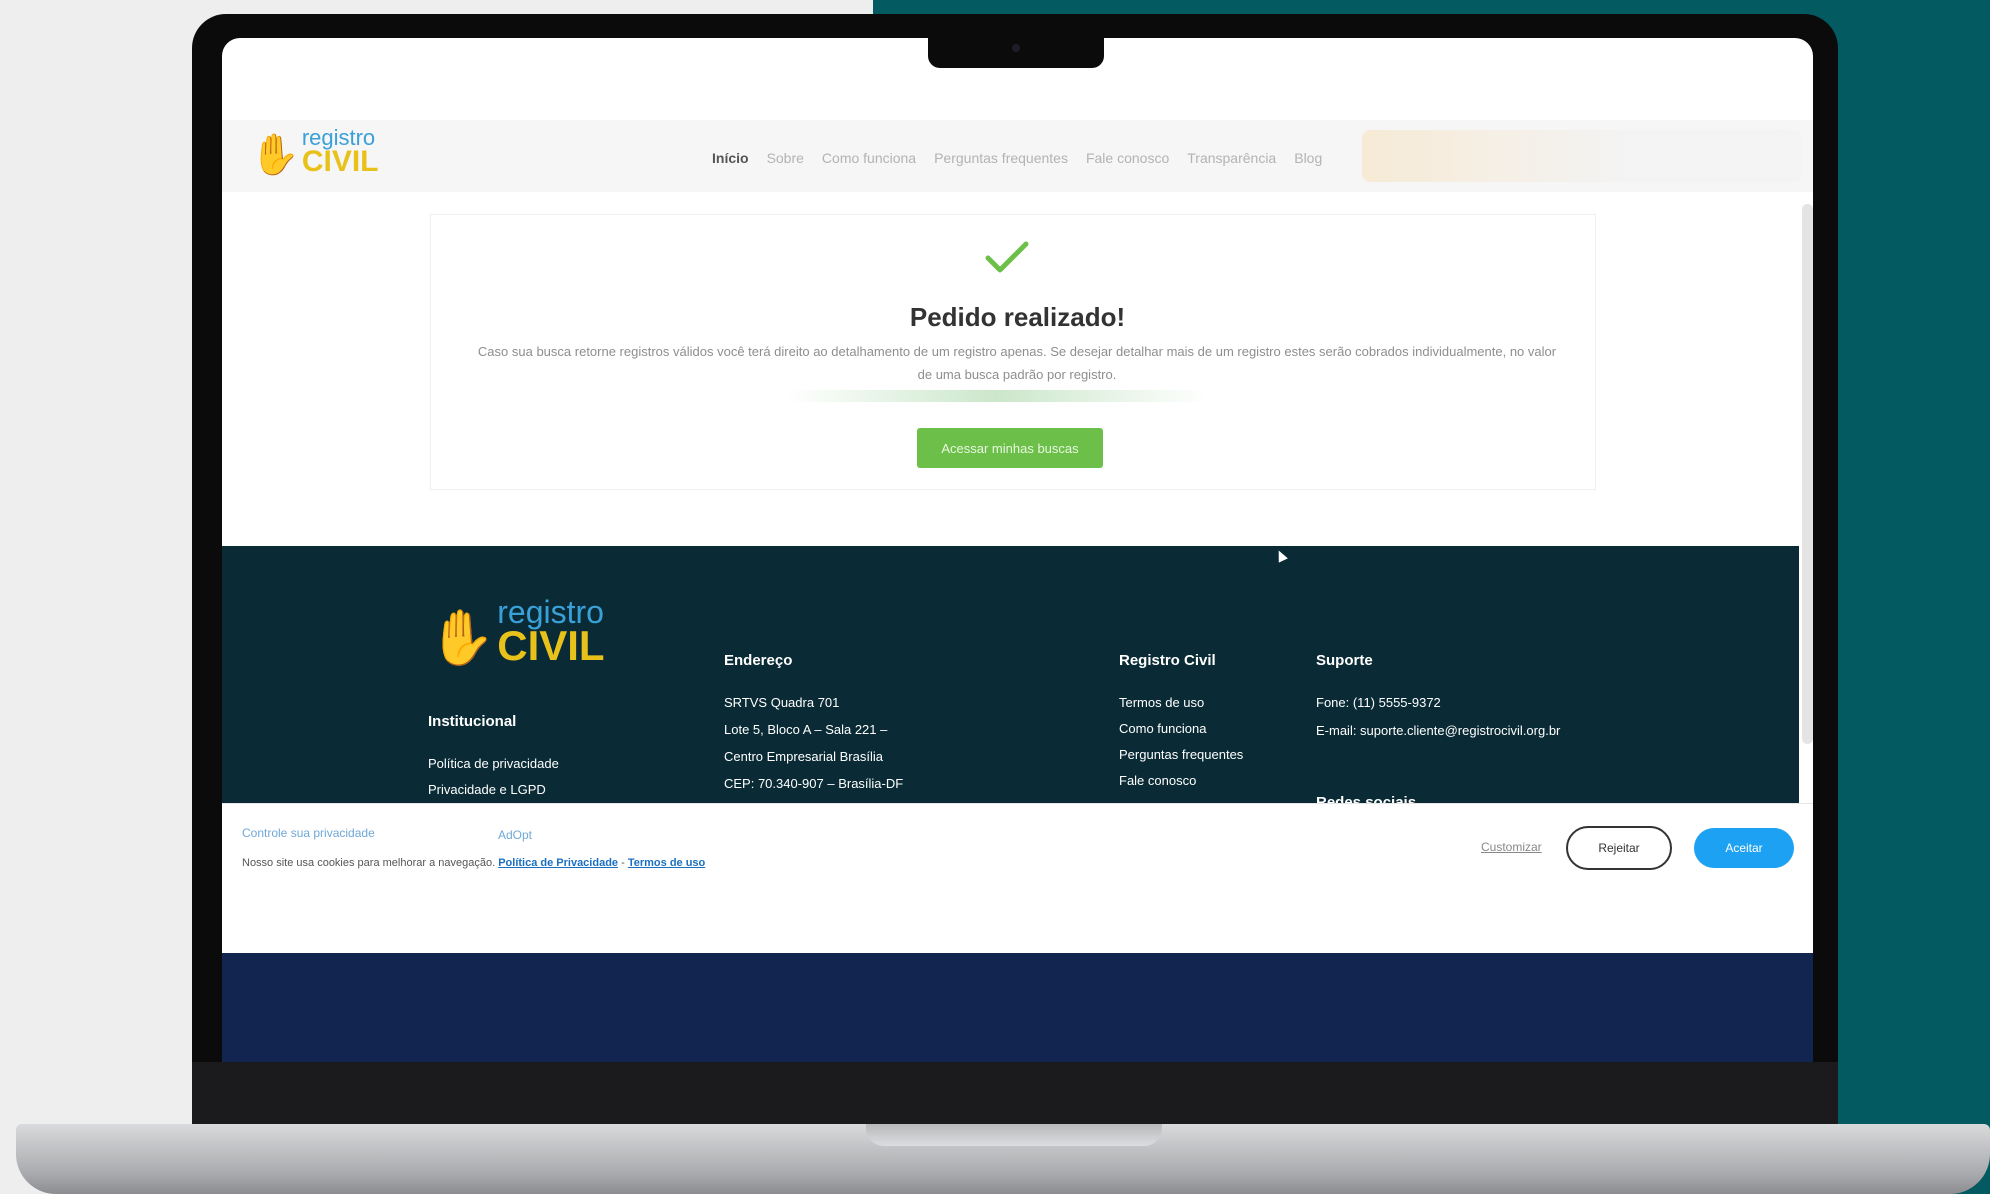 This screenshot has height=1194, width=1990. What do you see at coordinates (1344, 660) in the screenshot?
I see `footer-suporte-heading: Suporte` at bounding box center [1344, 660].